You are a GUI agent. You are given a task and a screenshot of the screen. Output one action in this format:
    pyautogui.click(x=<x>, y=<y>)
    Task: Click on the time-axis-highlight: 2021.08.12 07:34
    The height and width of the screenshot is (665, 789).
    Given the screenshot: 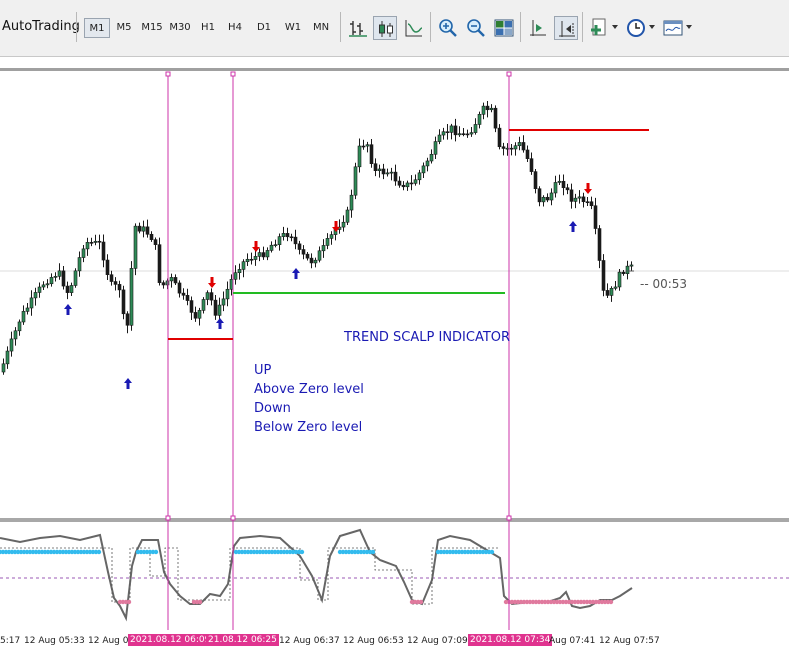 What is the action you would take?
    pyautogui.click(x=510, y=640)
    